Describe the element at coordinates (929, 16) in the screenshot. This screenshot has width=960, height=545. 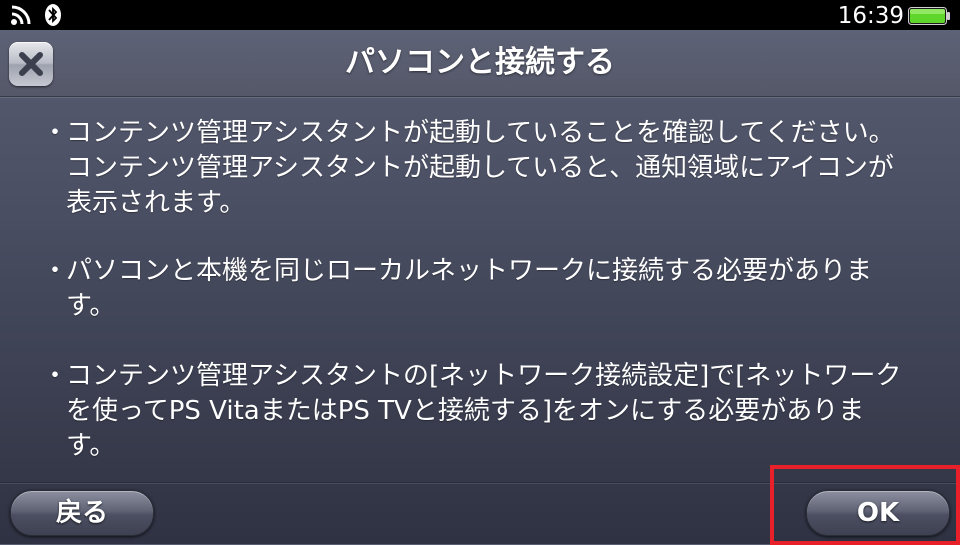
I see `battery-icon` at that location.